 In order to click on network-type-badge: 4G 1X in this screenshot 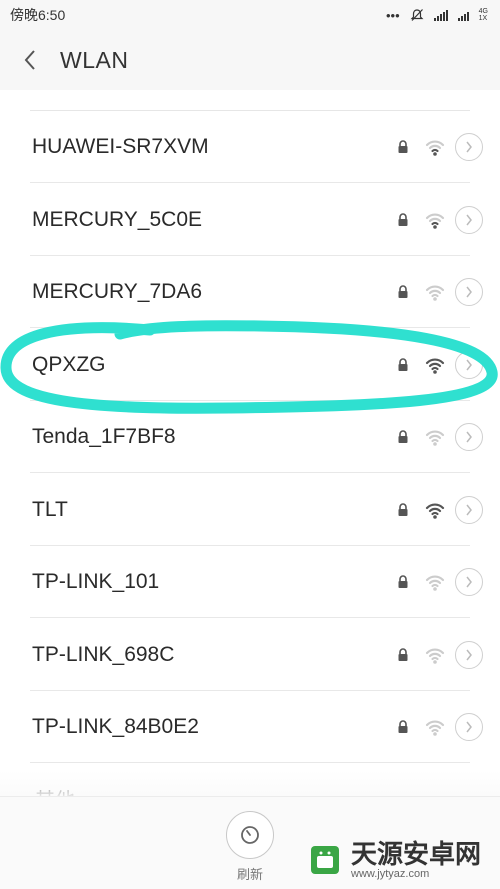, I will do `click(483, 15)`.